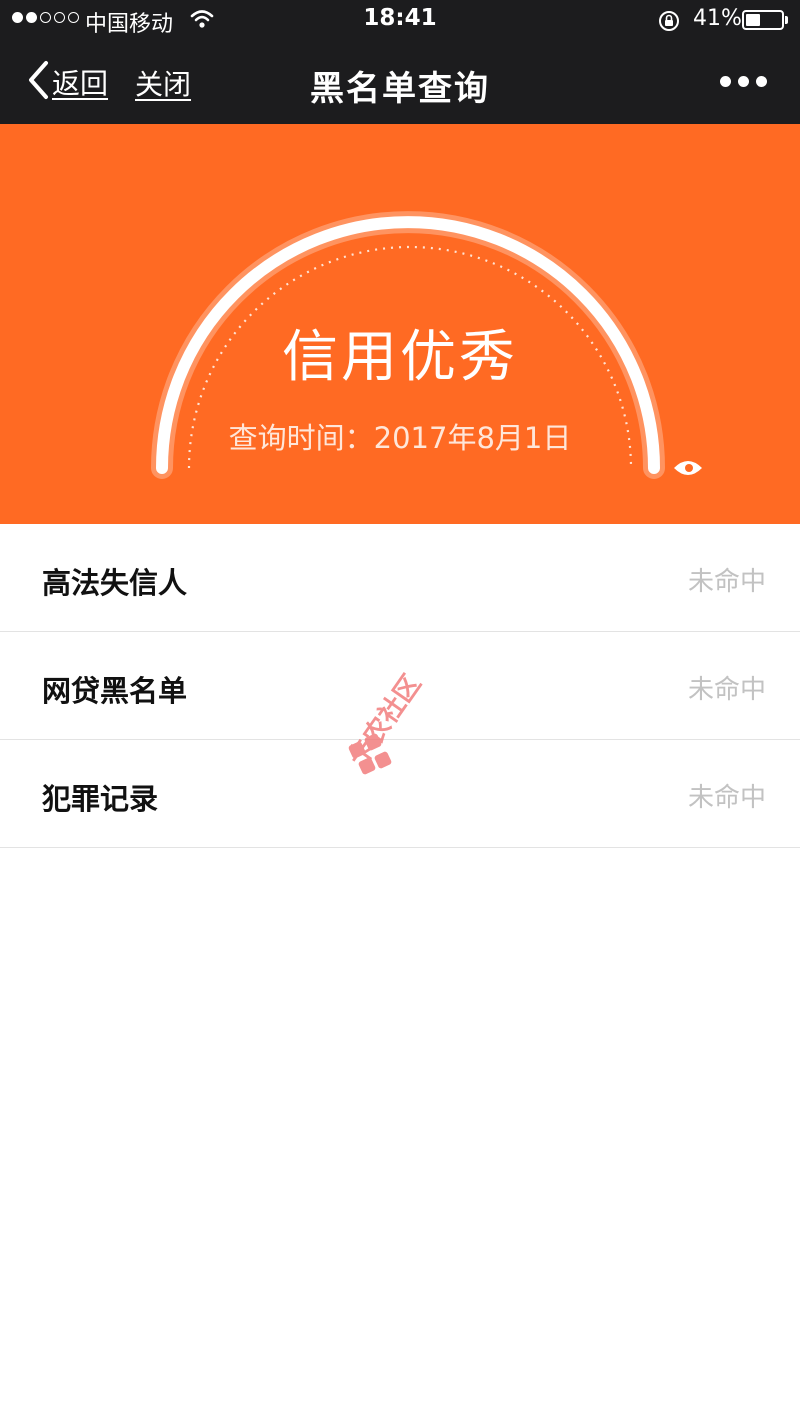  What do you see at coordinates (669, 23) in the screenshot?
I see `rotation-lock-icon` at bounding box center [669, 23].